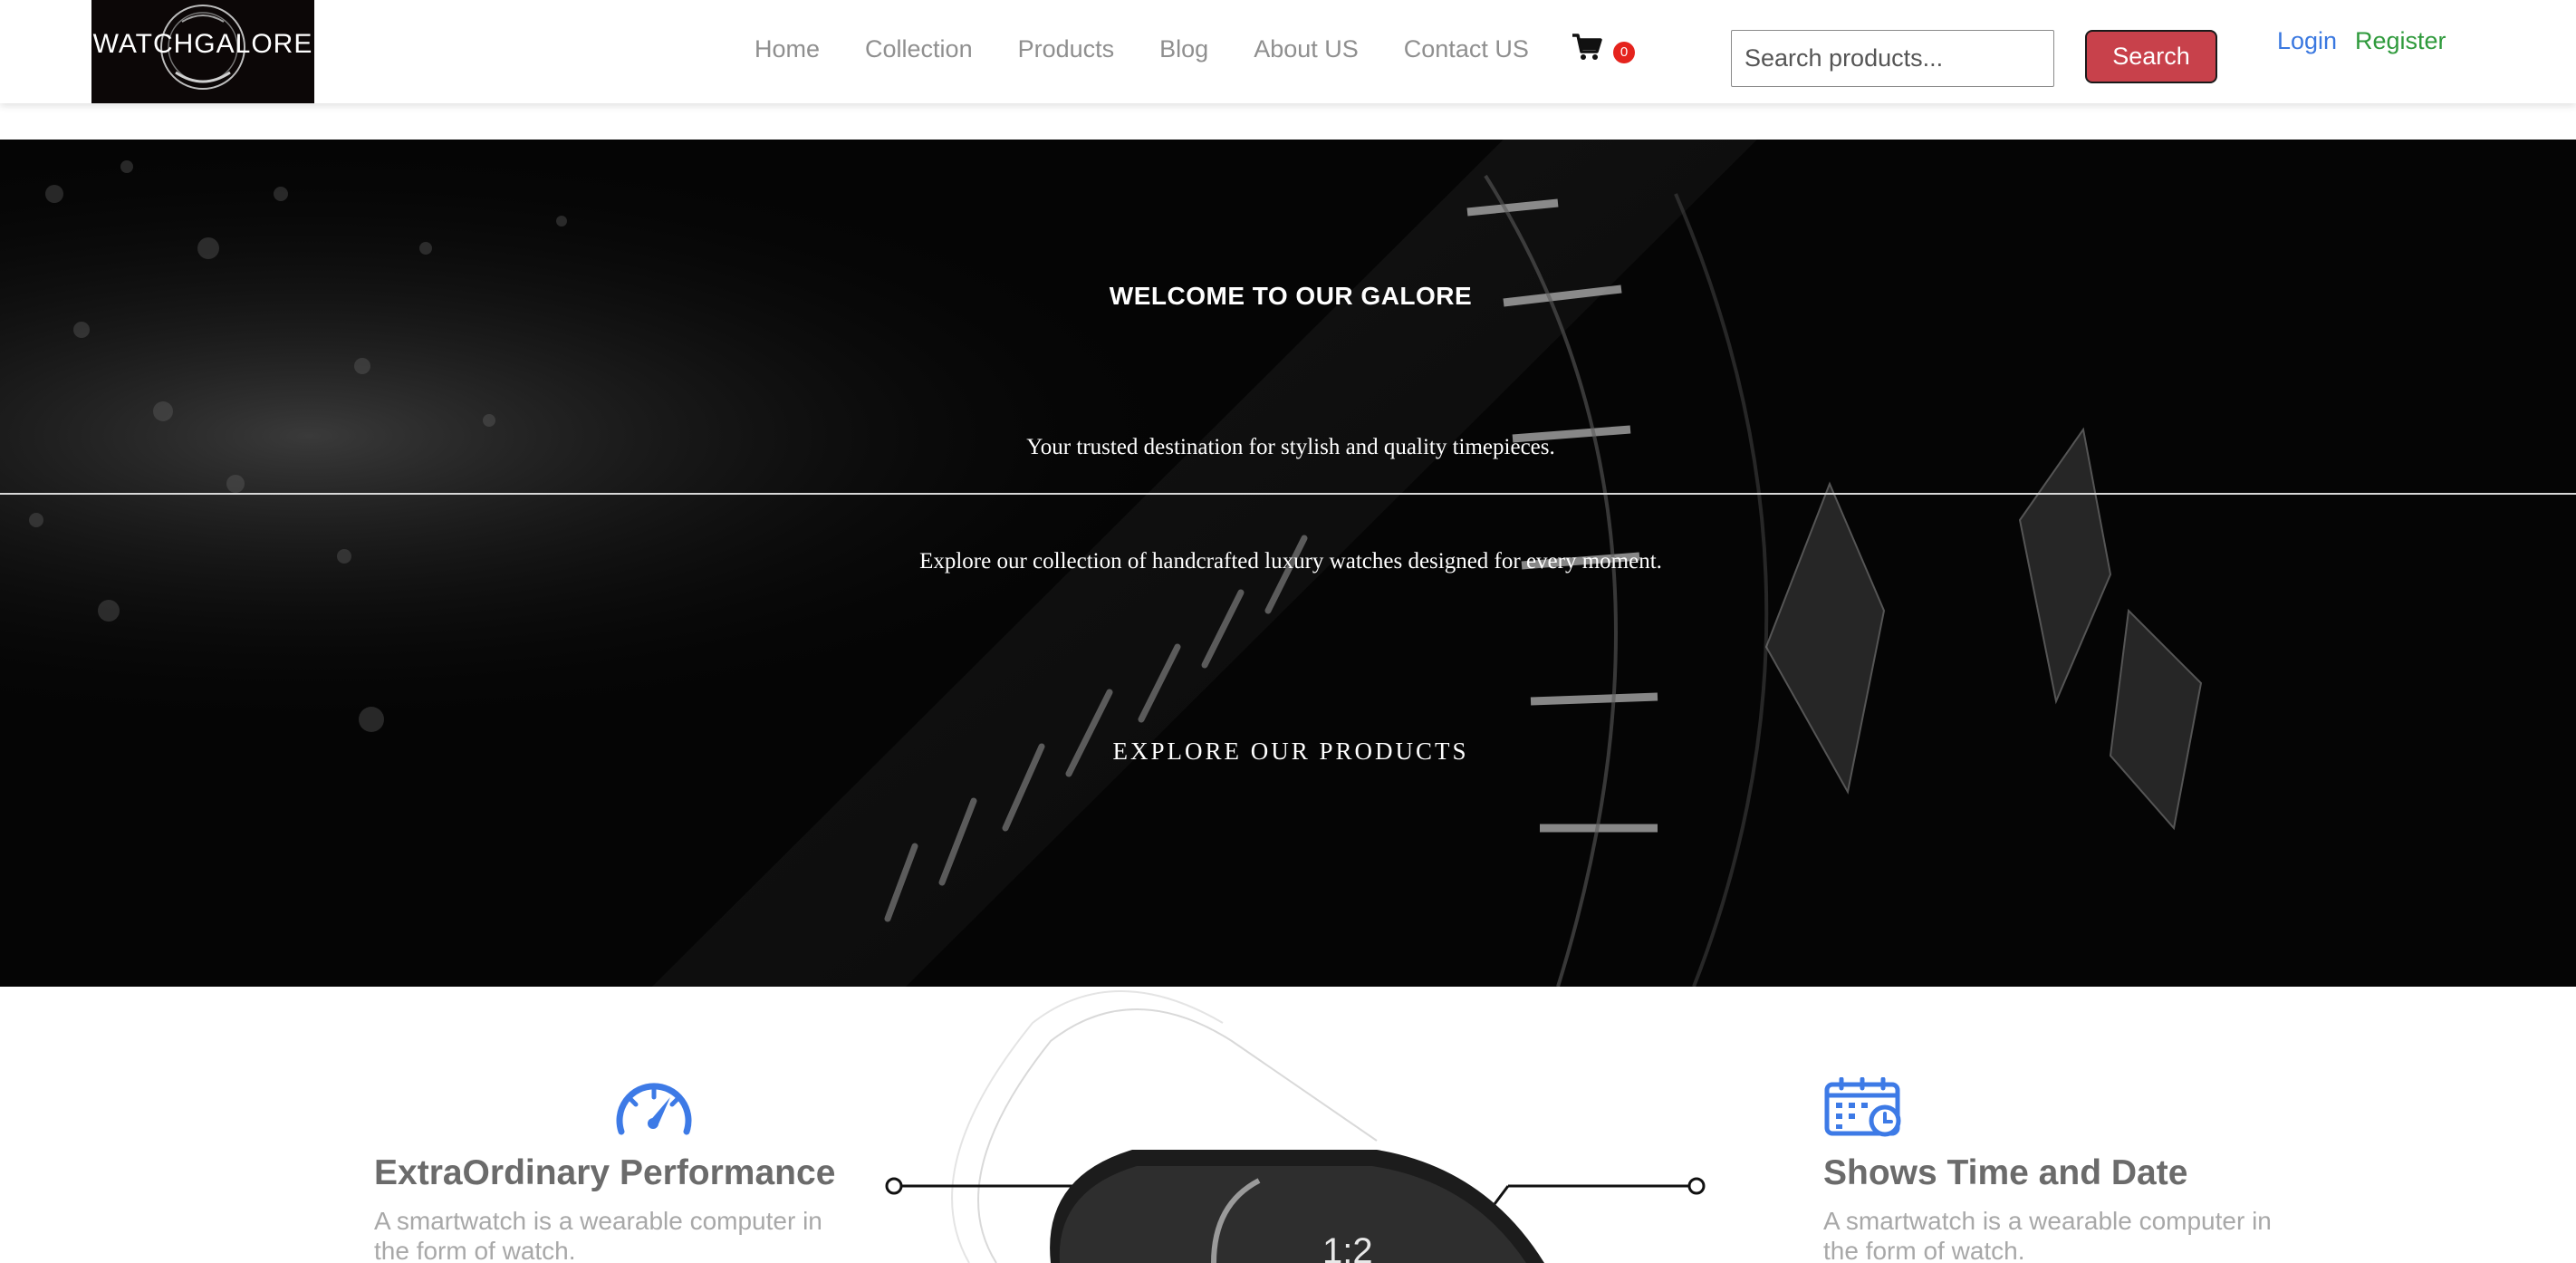 This screenshot has width=2576, height=1263. Describe the element at coordinates (1892, 58) in the screenshot. I see `search-input` at that location.